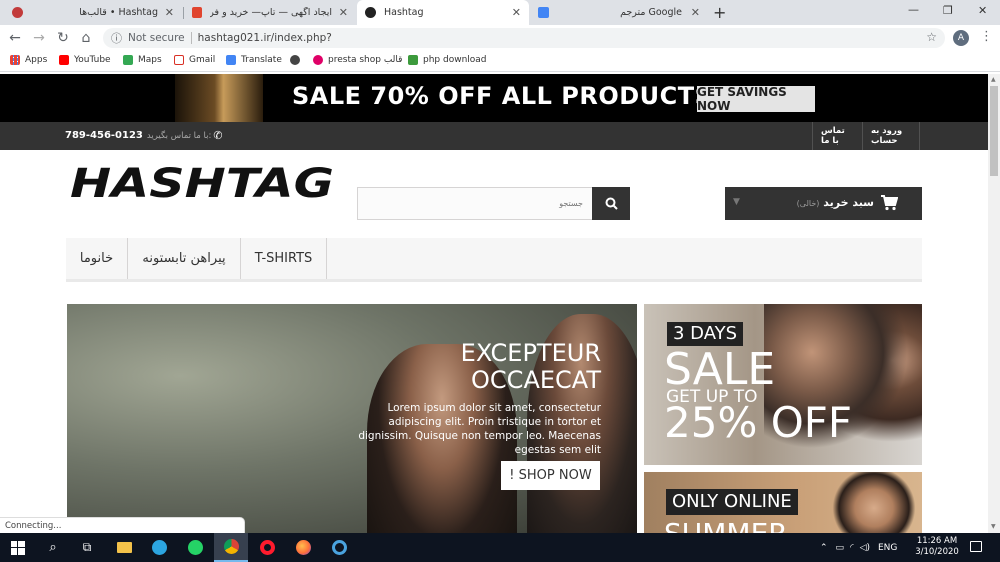  What do you see at coordinates (858, 547) in the screenshot?
I see `system-tray: ⌃ ▭ ◜ ◁) ENG` at bounding box center [858, 547].